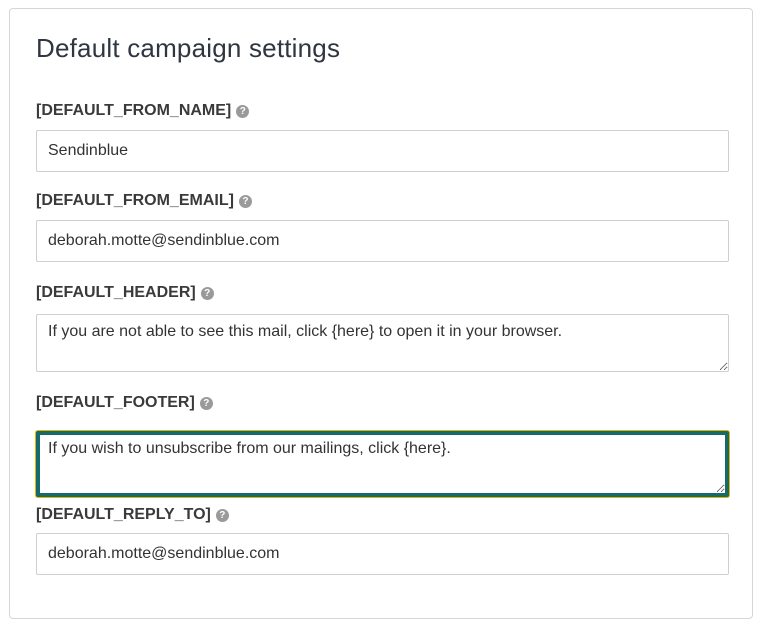 Image resolution: width=760 pixels, height=628 pixels. I want to click on page-title: Default campaign settings, so click(188, 48).